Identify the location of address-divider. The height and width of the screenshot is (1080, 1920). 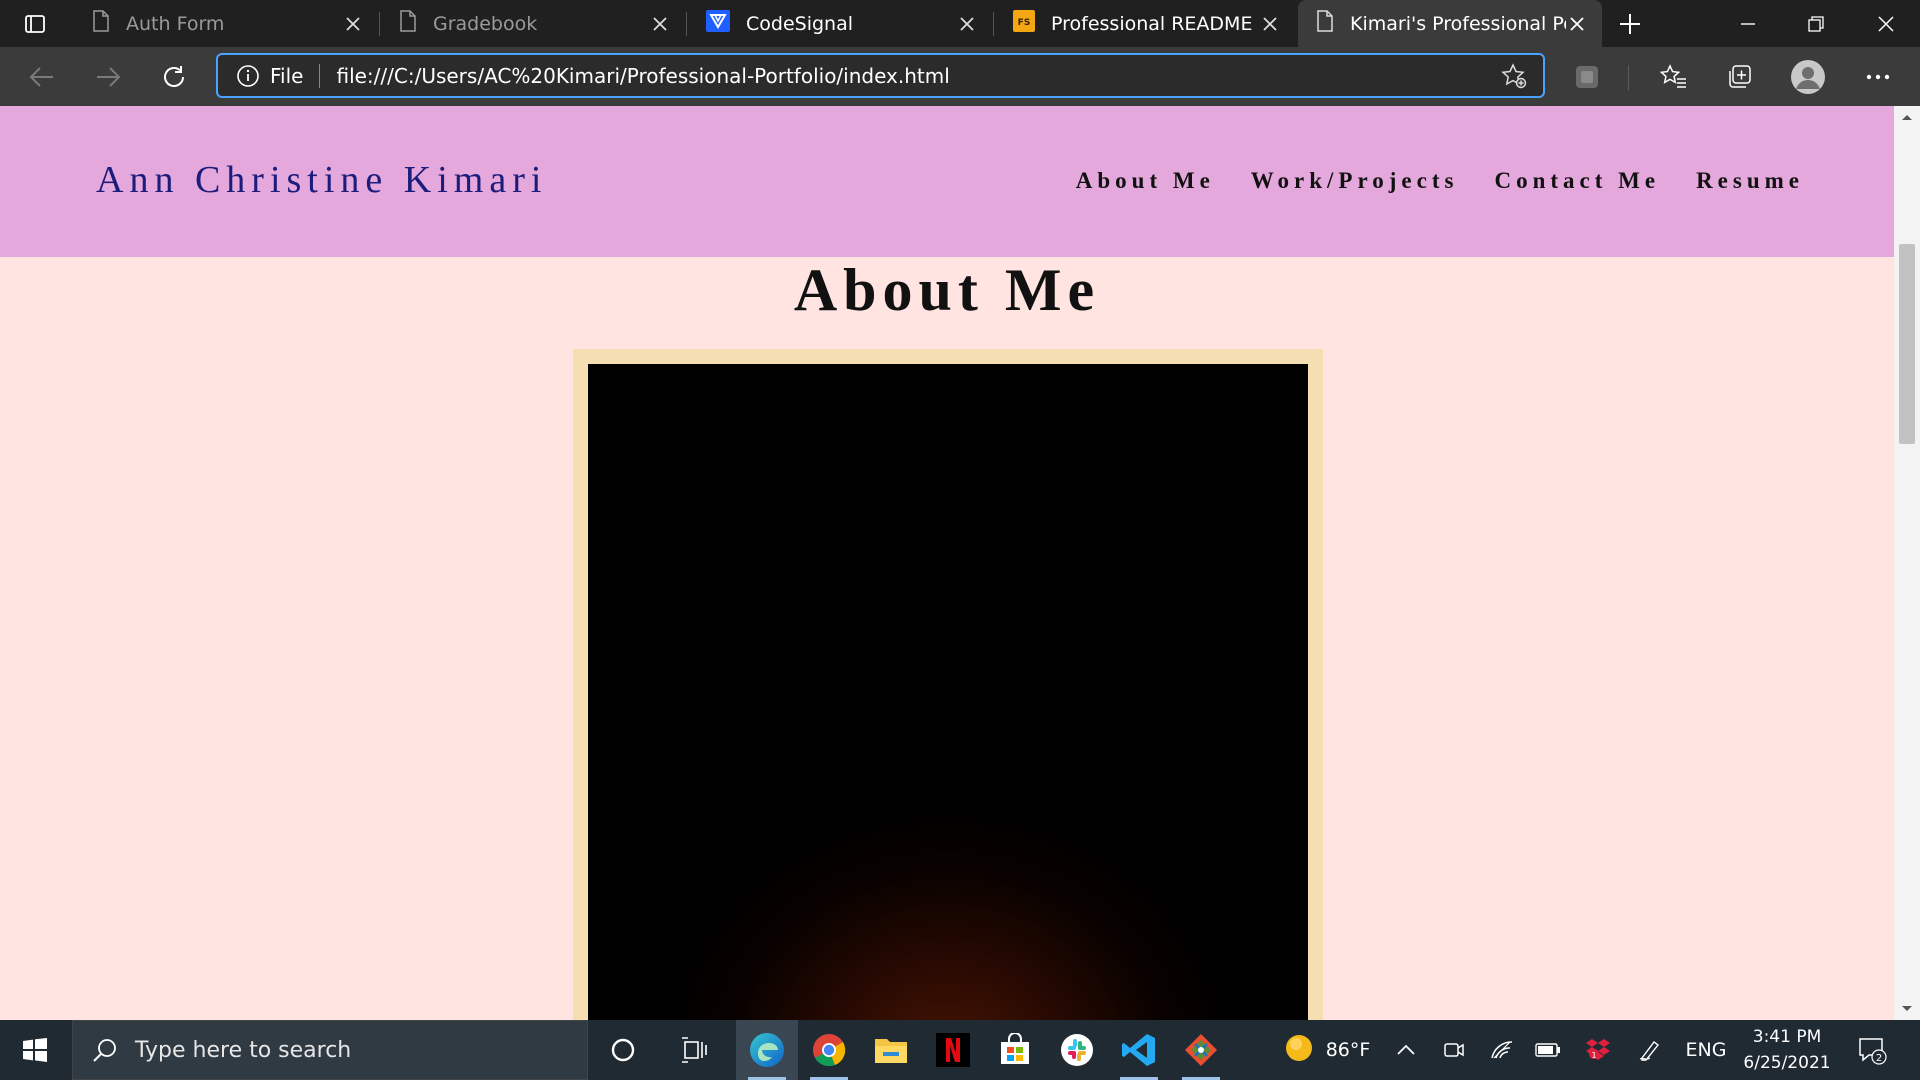
(320, 75).